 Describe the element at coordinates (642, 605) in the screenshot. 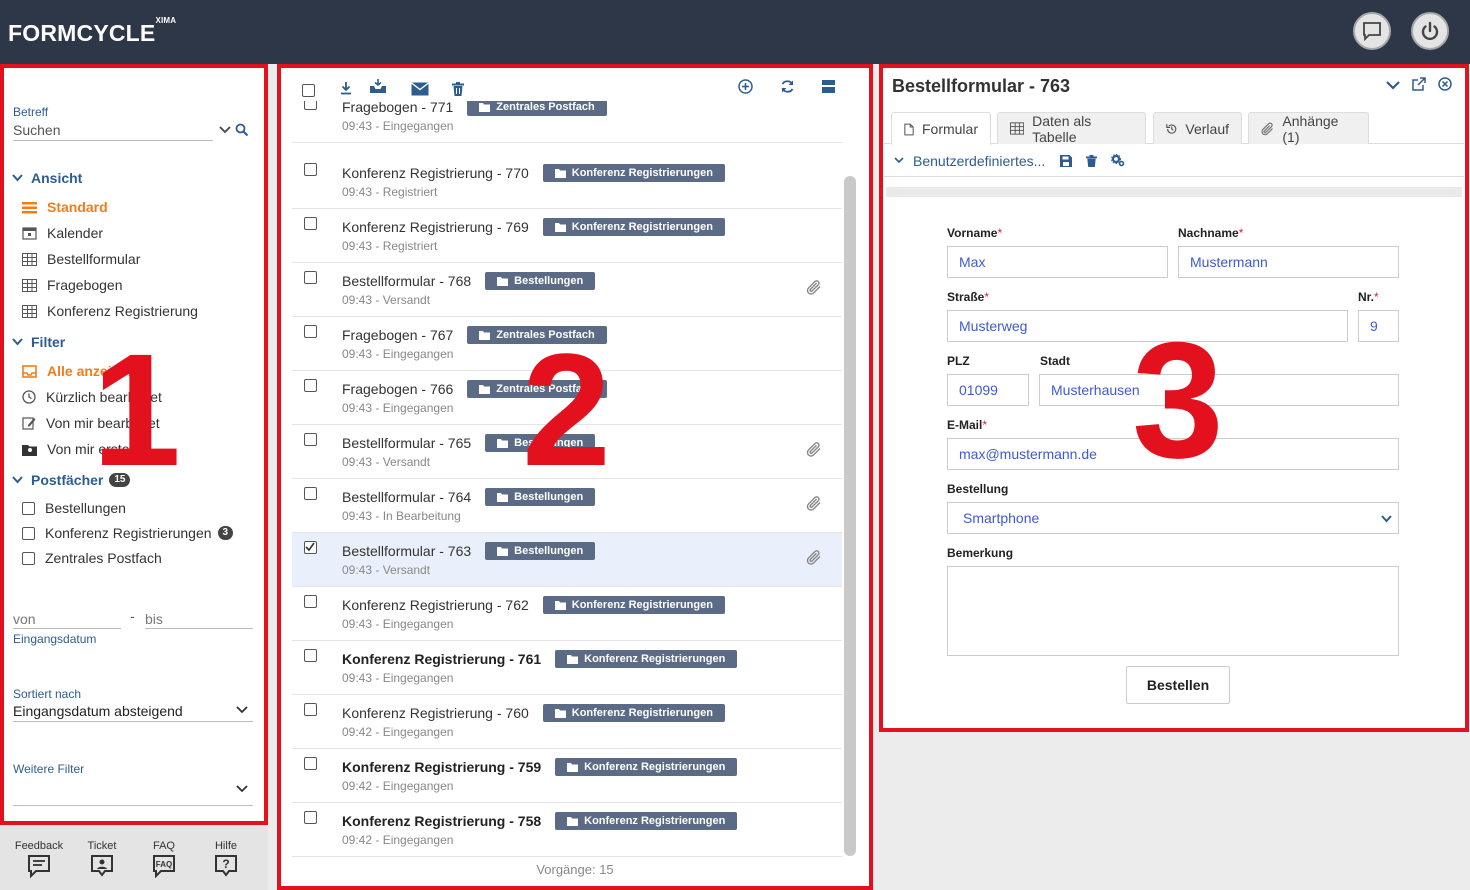

I see `mailbox-tag-label: Konferenz Registrierungen` at that location.